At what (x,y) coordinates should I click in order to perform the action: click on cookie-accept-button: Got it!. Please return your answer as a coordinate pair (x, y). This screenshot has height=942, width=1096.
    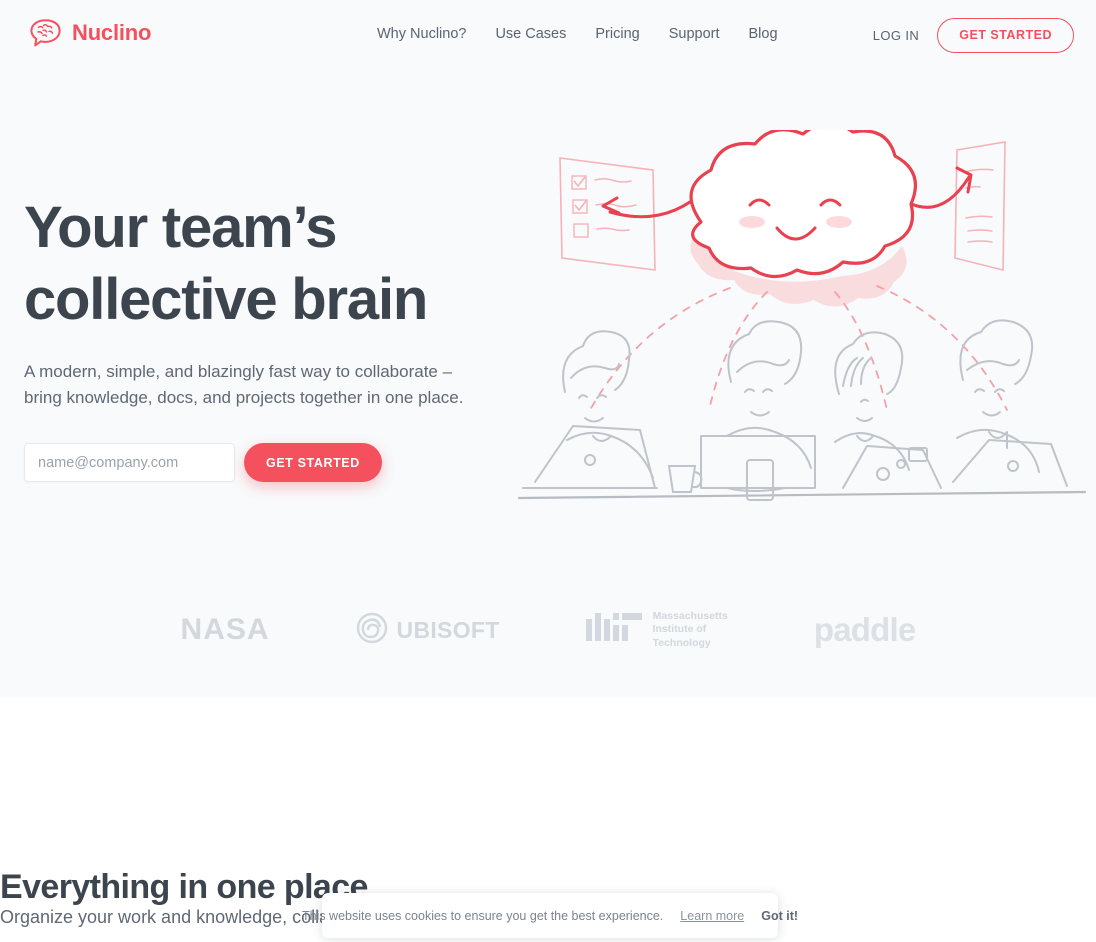
    Looking at the image, I should click on (779, 916).